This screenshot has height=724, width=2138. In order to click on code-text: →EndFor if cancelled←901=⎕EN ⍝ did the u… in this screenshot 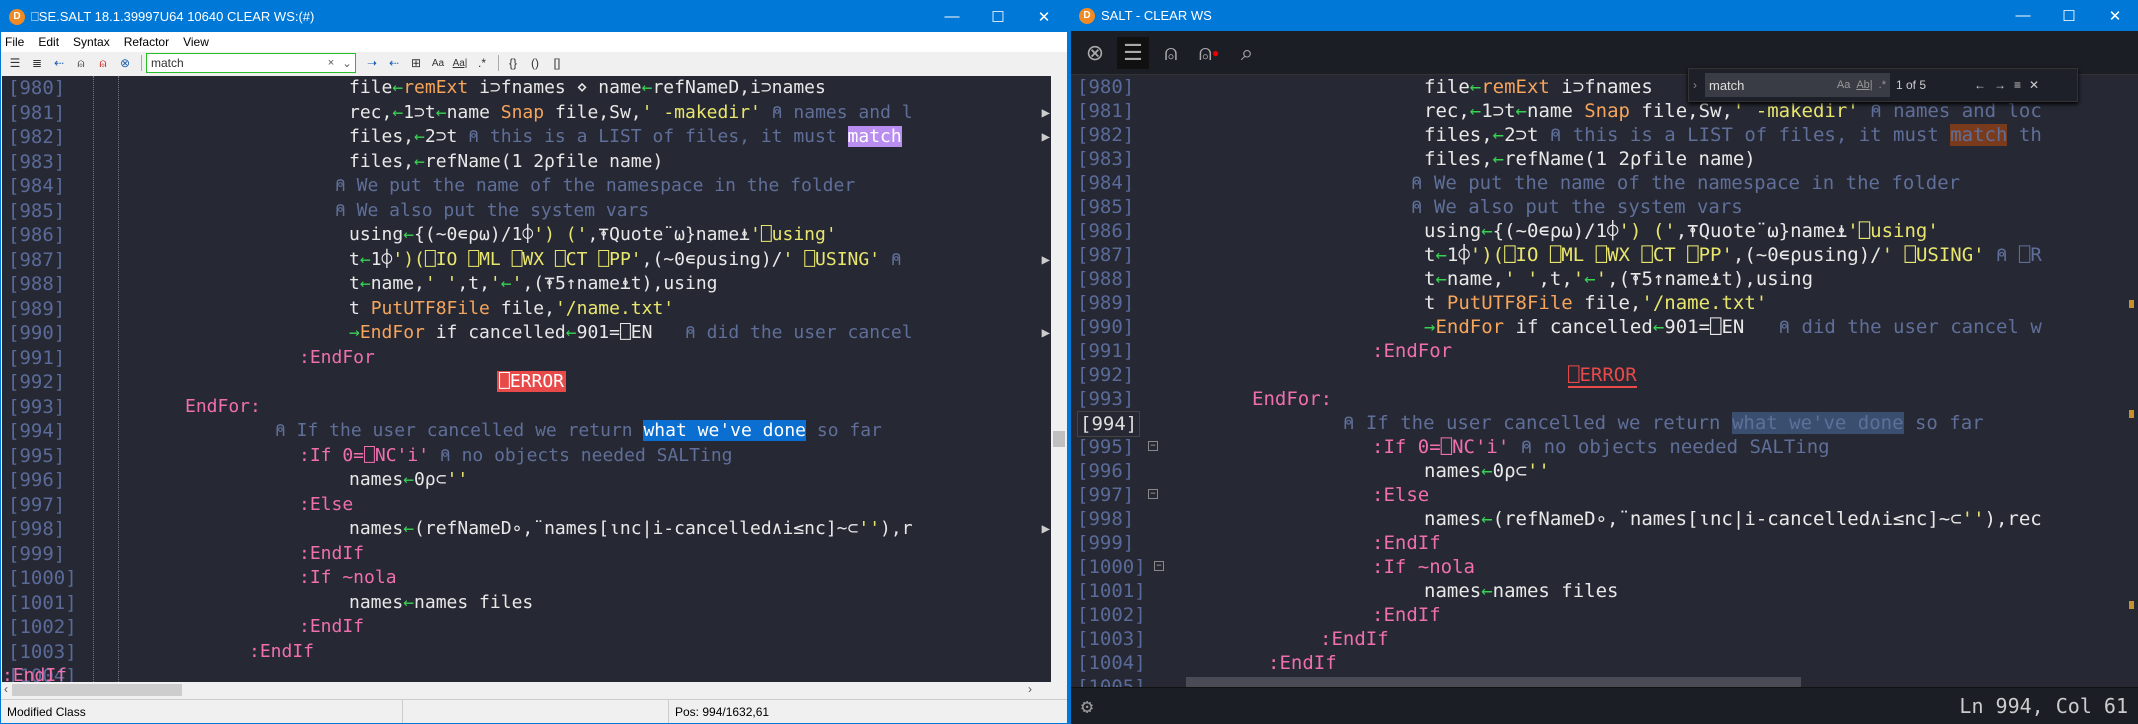, I will do `click(631, 333)`.